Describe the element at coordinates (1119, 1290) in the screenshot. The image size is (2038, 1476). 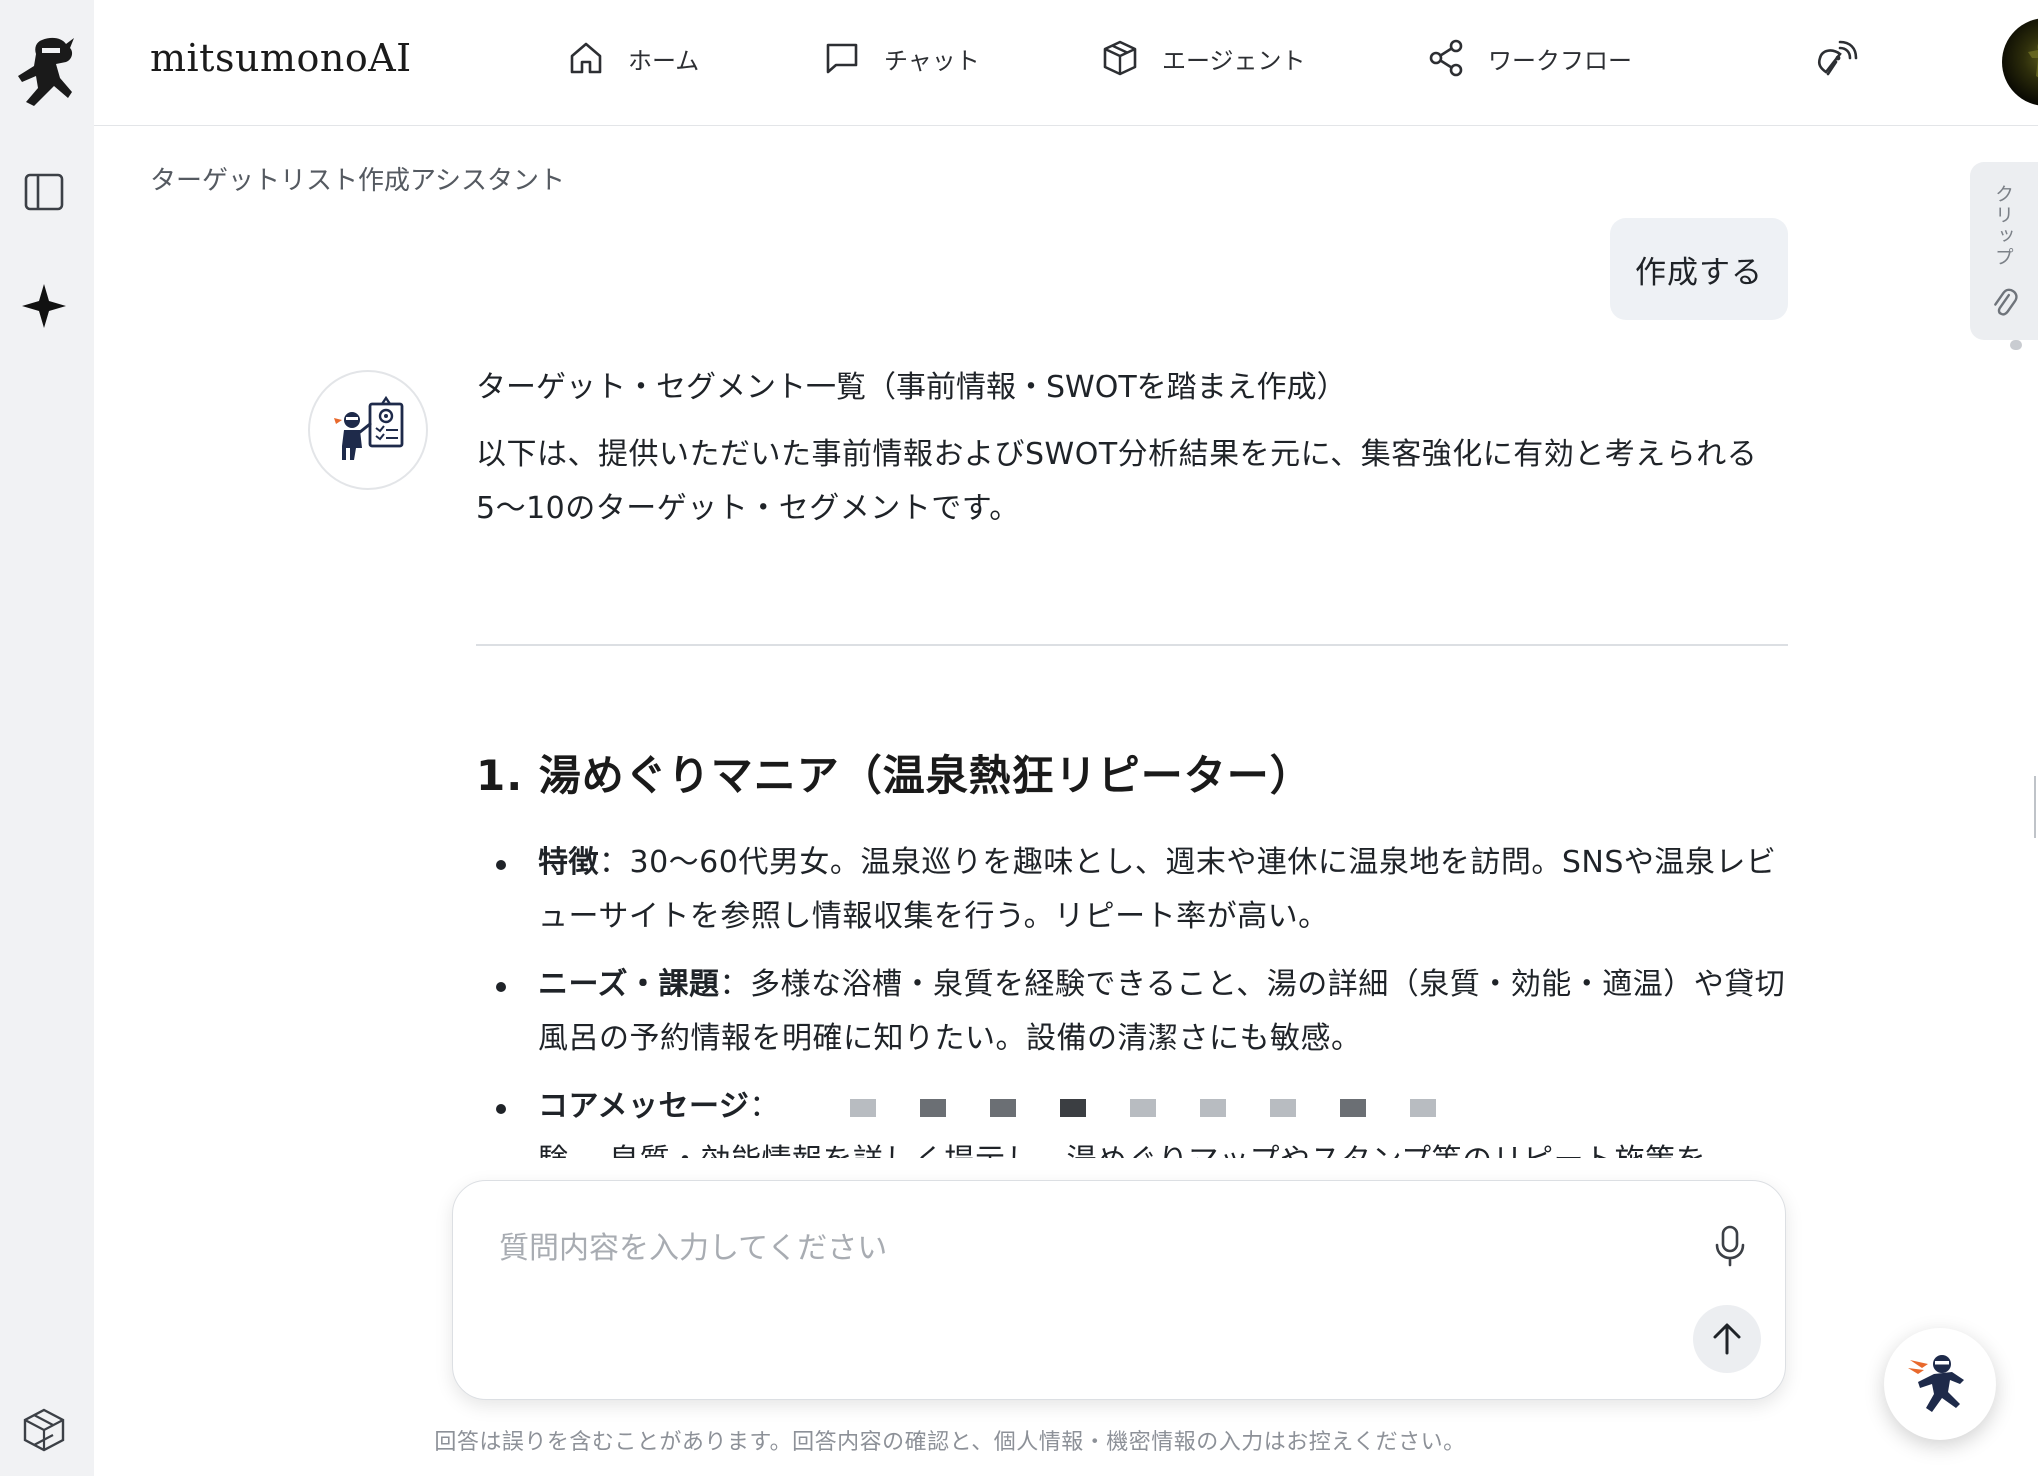
I see `chat-composer` at that location.